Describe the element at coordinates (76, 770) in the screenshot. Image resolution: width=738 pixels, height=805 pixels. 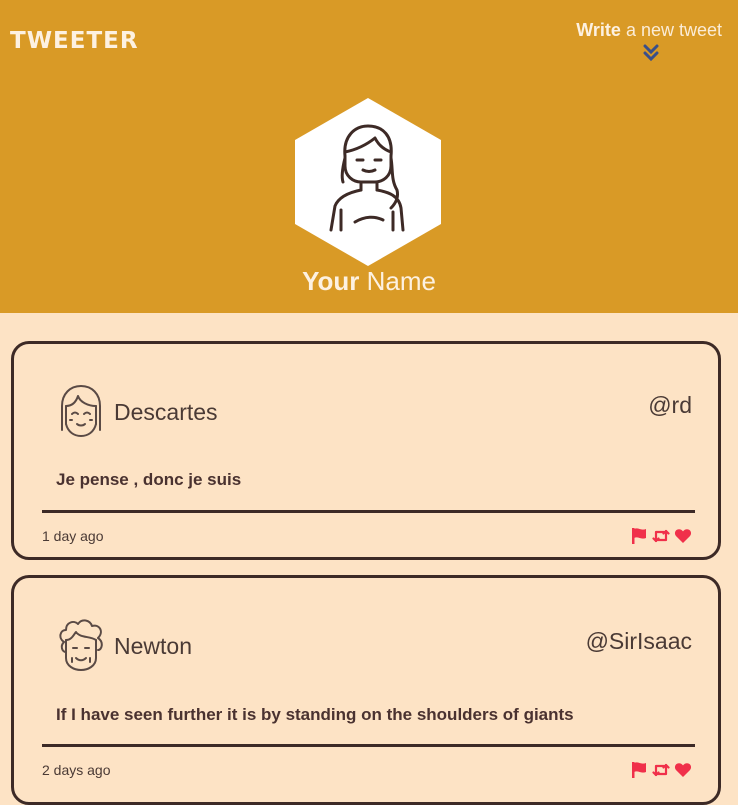
I see `tweet-timestamp: 2 days ago` at that location.